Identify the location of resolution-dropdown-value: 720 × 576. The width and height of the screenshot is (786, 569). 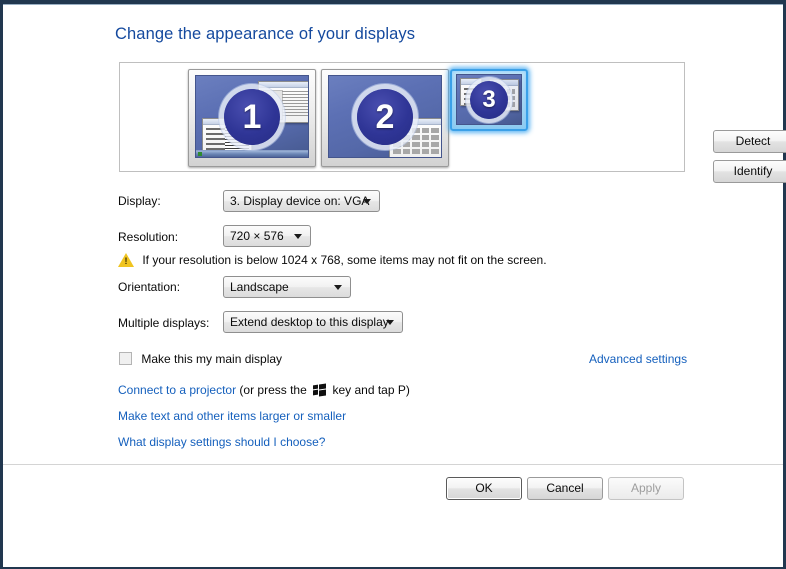
(257, 236).